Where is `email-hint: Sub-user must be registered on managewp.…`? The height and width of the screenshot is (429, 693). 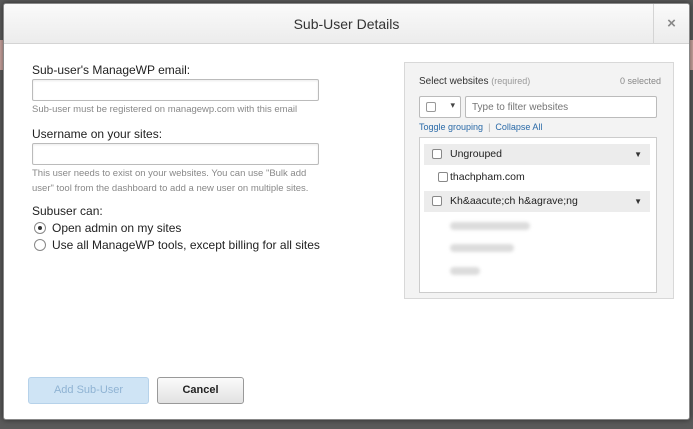
email-hint: Sub-user must be registered on managewp.… is located at coordinates (165, 109).